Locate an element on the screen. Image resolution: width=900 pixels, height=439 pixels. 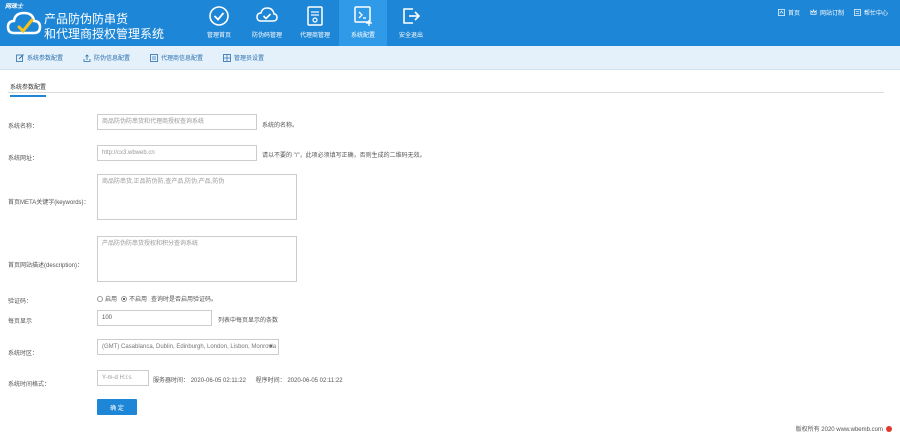
nav-item-system-config: 系统配置 is located at coordinates (363, 23).